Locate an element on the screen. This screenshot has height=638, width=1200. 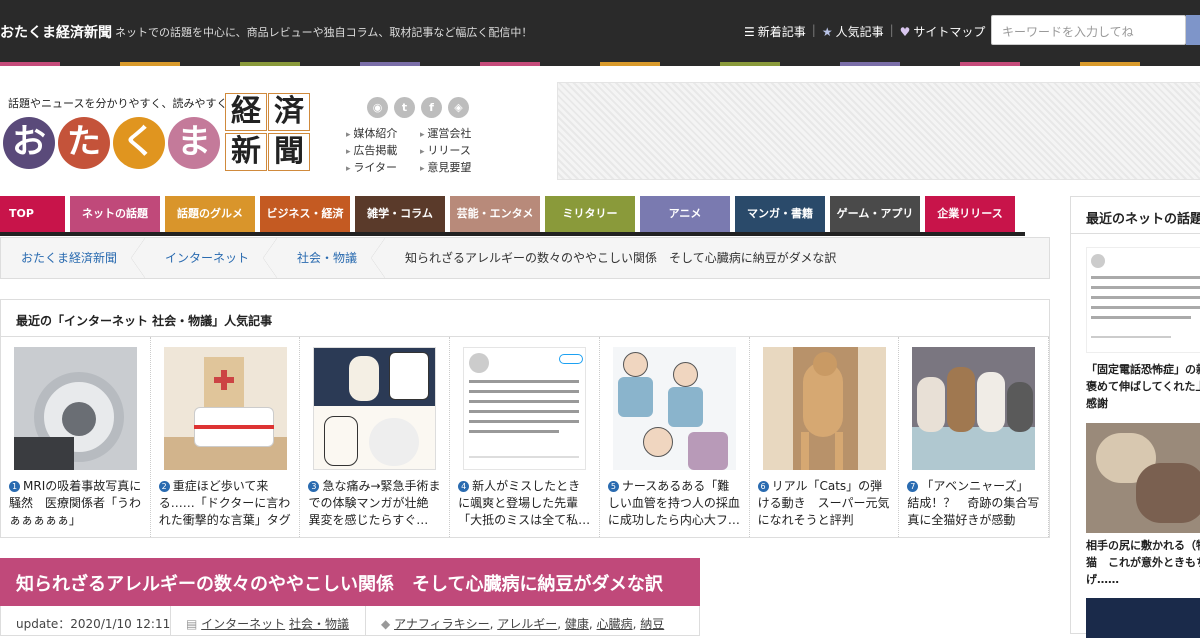
nav-net-topics: ネットの話題 is located at coordinates (115, 214).